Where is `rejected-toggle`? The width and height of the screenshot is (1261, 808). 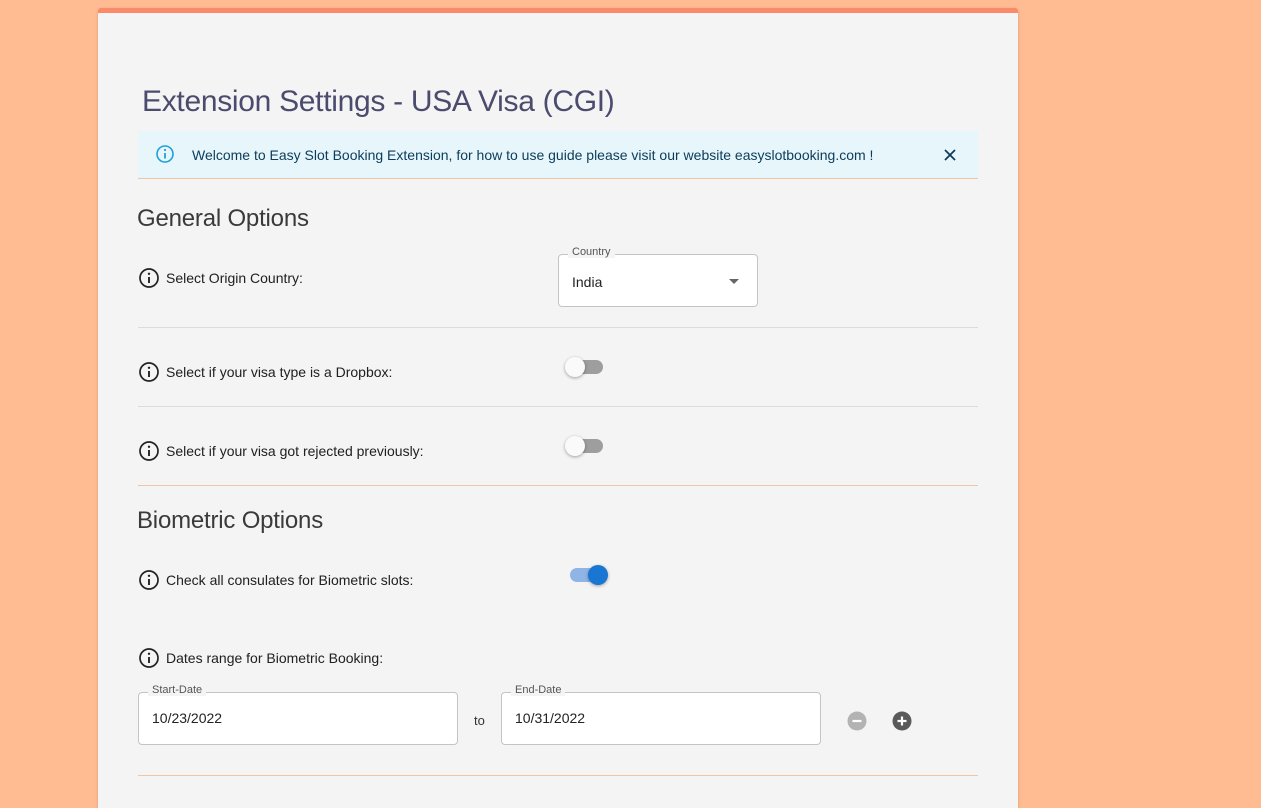 rejected-toggle is located at coordinates (585, 446).